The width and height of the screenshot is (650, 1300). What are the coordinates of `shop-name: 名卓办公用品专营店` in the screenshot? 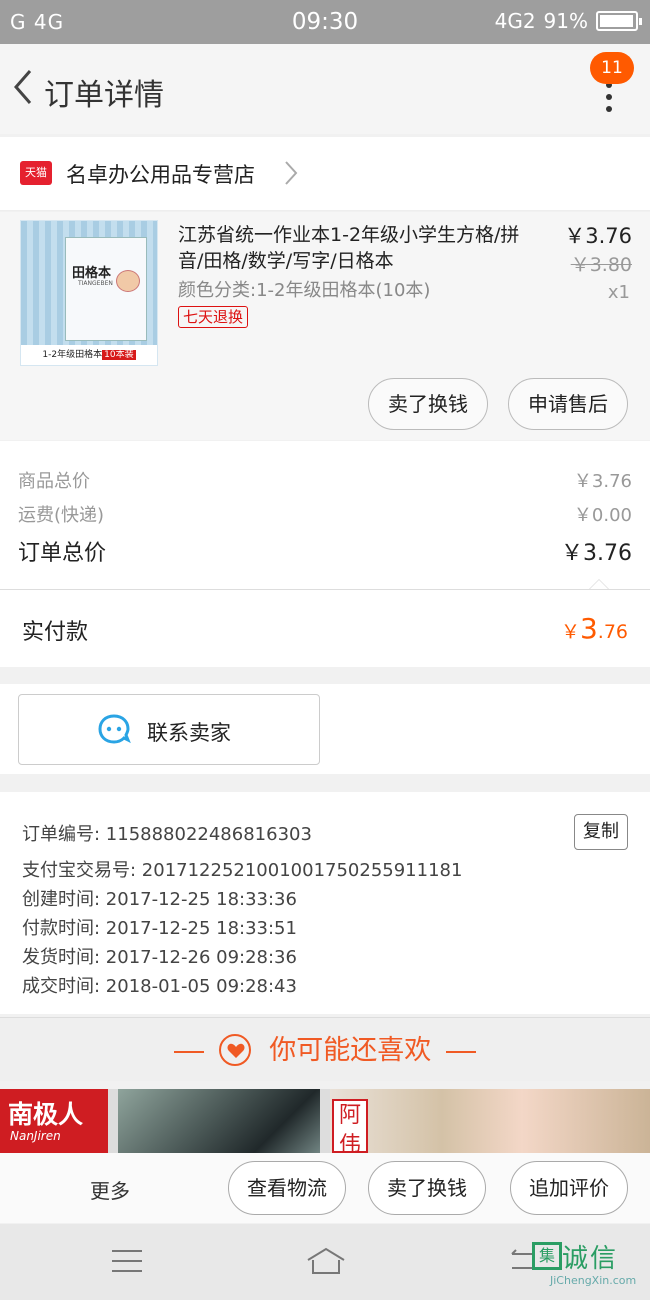 It's located at (160, 175).